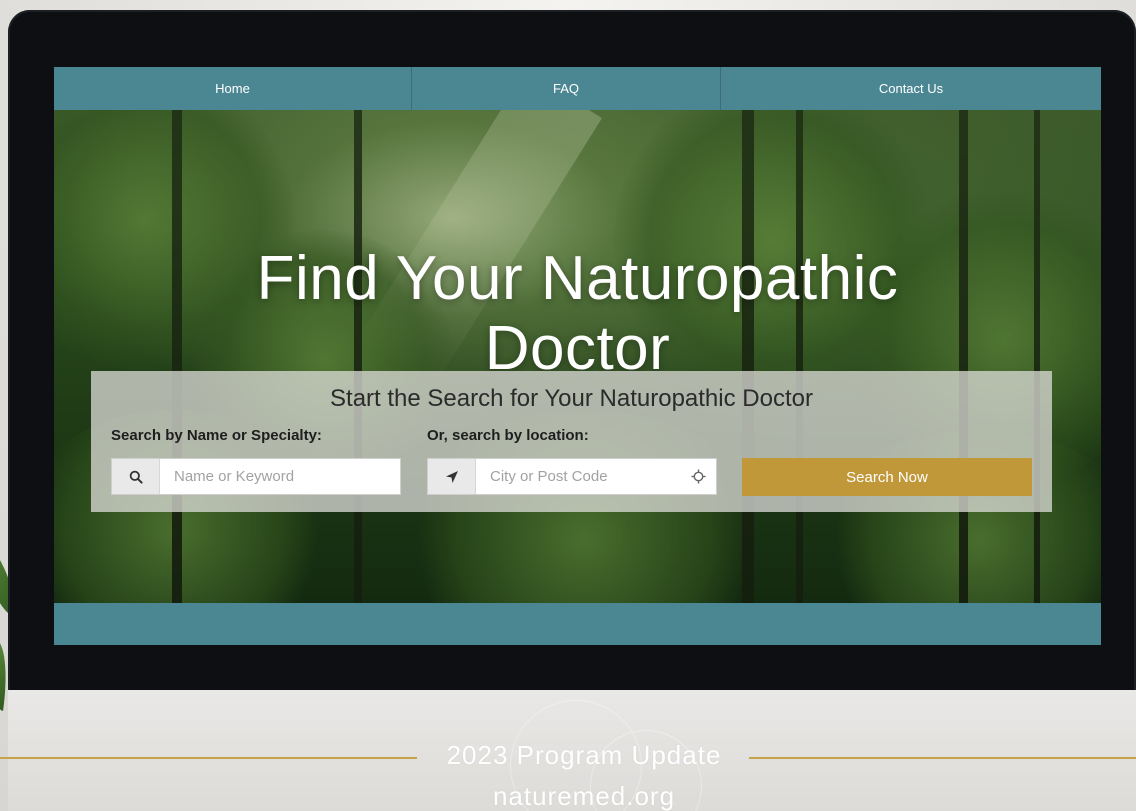 Image resolution: width=1136 pixels, height=811 pixels. I want to click on top-nav: Home FAQ Contact Us, so click(577, 88).